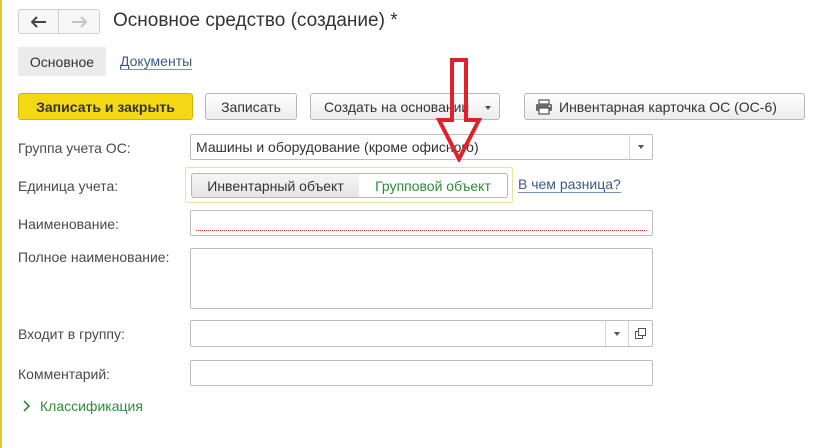 Image resolution: width=830 pixels, height=448 pixels. What do you see at coordinates (94, 257) in the screenshot?
I see `fullname-label: Полное наименование:` at bounding box center [94, 257].